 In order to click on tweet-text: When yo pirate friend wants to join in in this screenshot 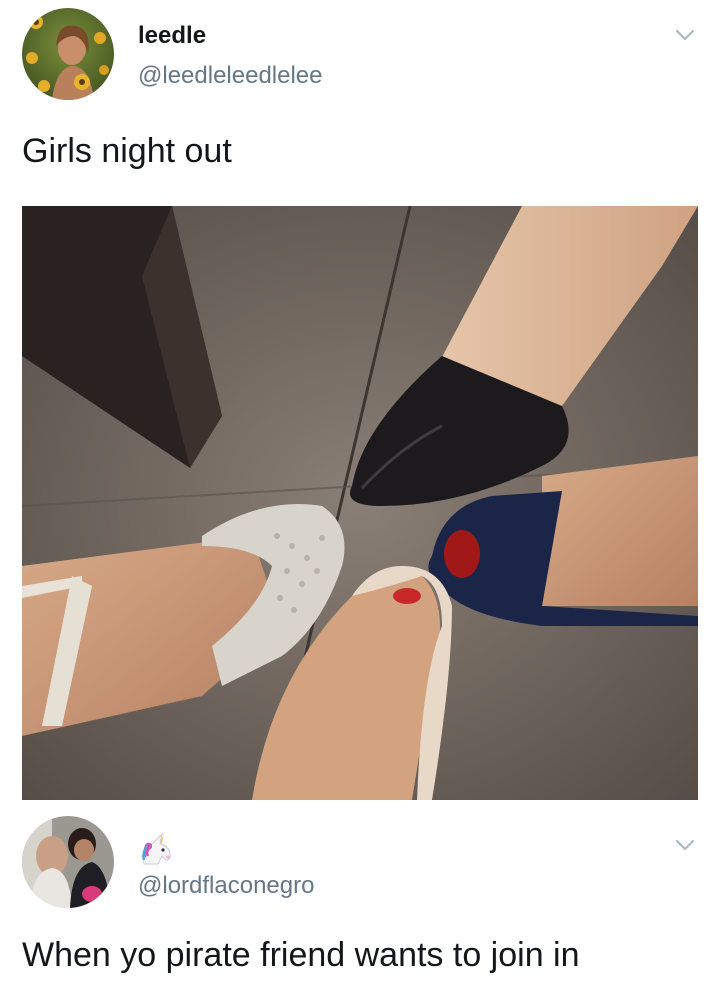, I will do `click(301, 955)`.